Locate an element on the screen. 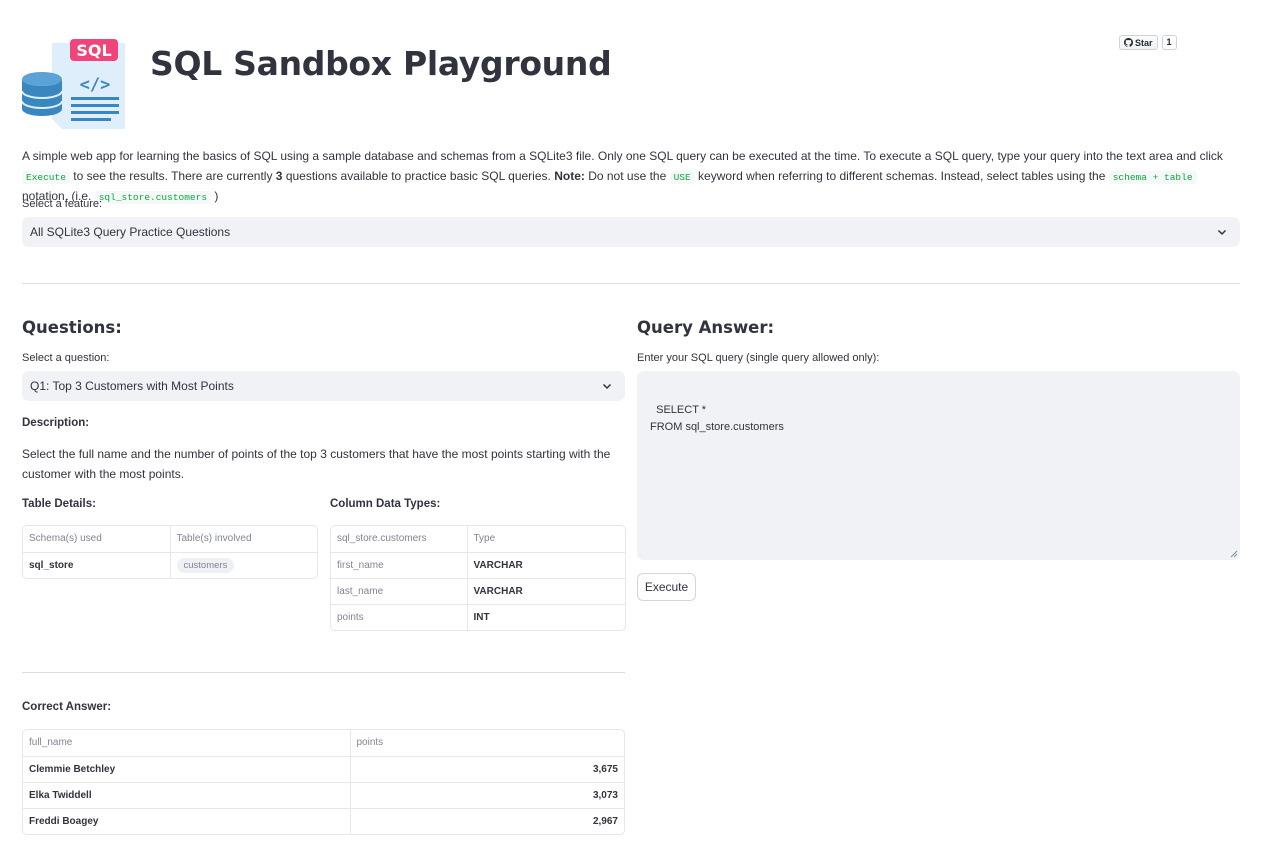 Image resolution: width=1273 pixels, height=866 pixels. column-header: Schema(s) used is located at coordinates (97, 539).